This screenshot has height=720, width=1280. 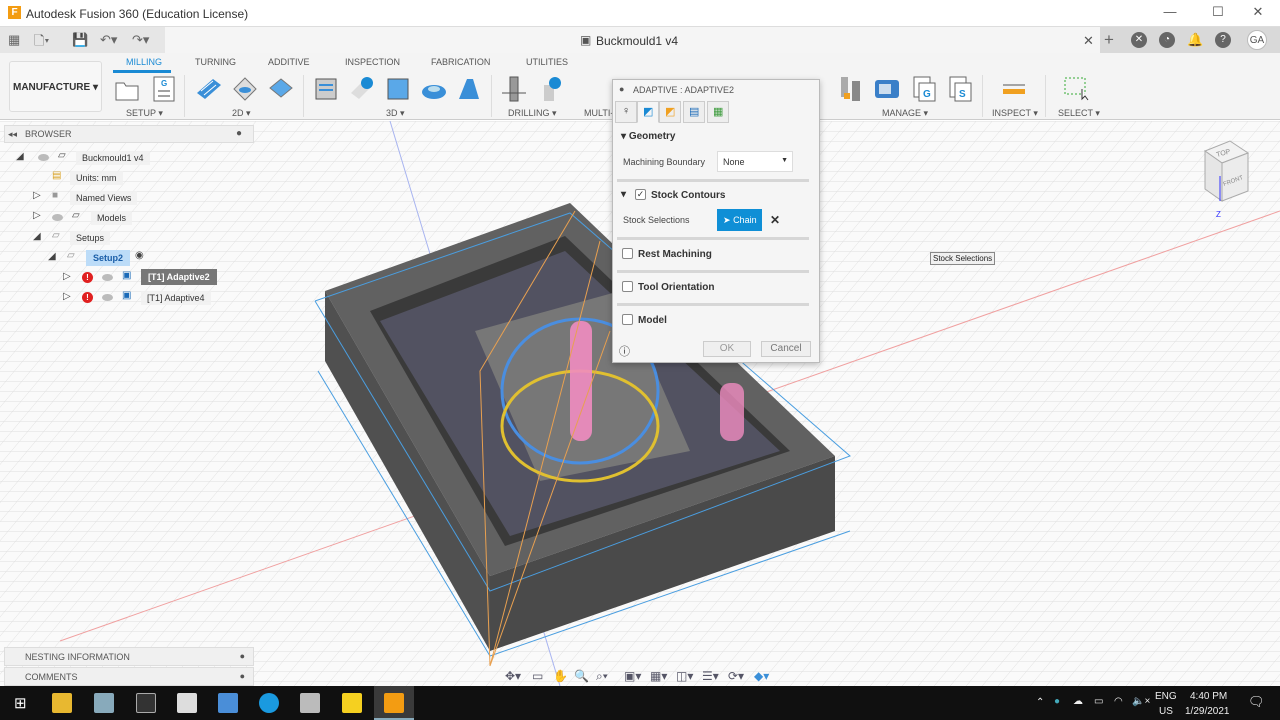 I want to click on tab-utilities: UTILITIES, so click(x=547, y=62).